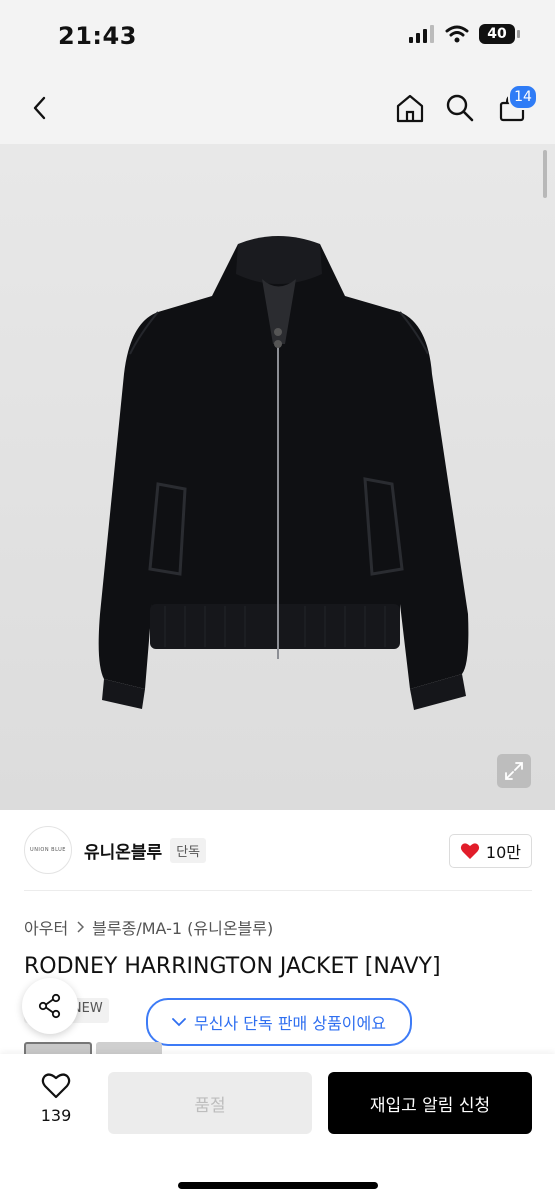 This screenshot has height=1200, width=555. I want to click on breadcrumb: 아우터 블루종/MA-1 (유니온블루), so click(148, 927).